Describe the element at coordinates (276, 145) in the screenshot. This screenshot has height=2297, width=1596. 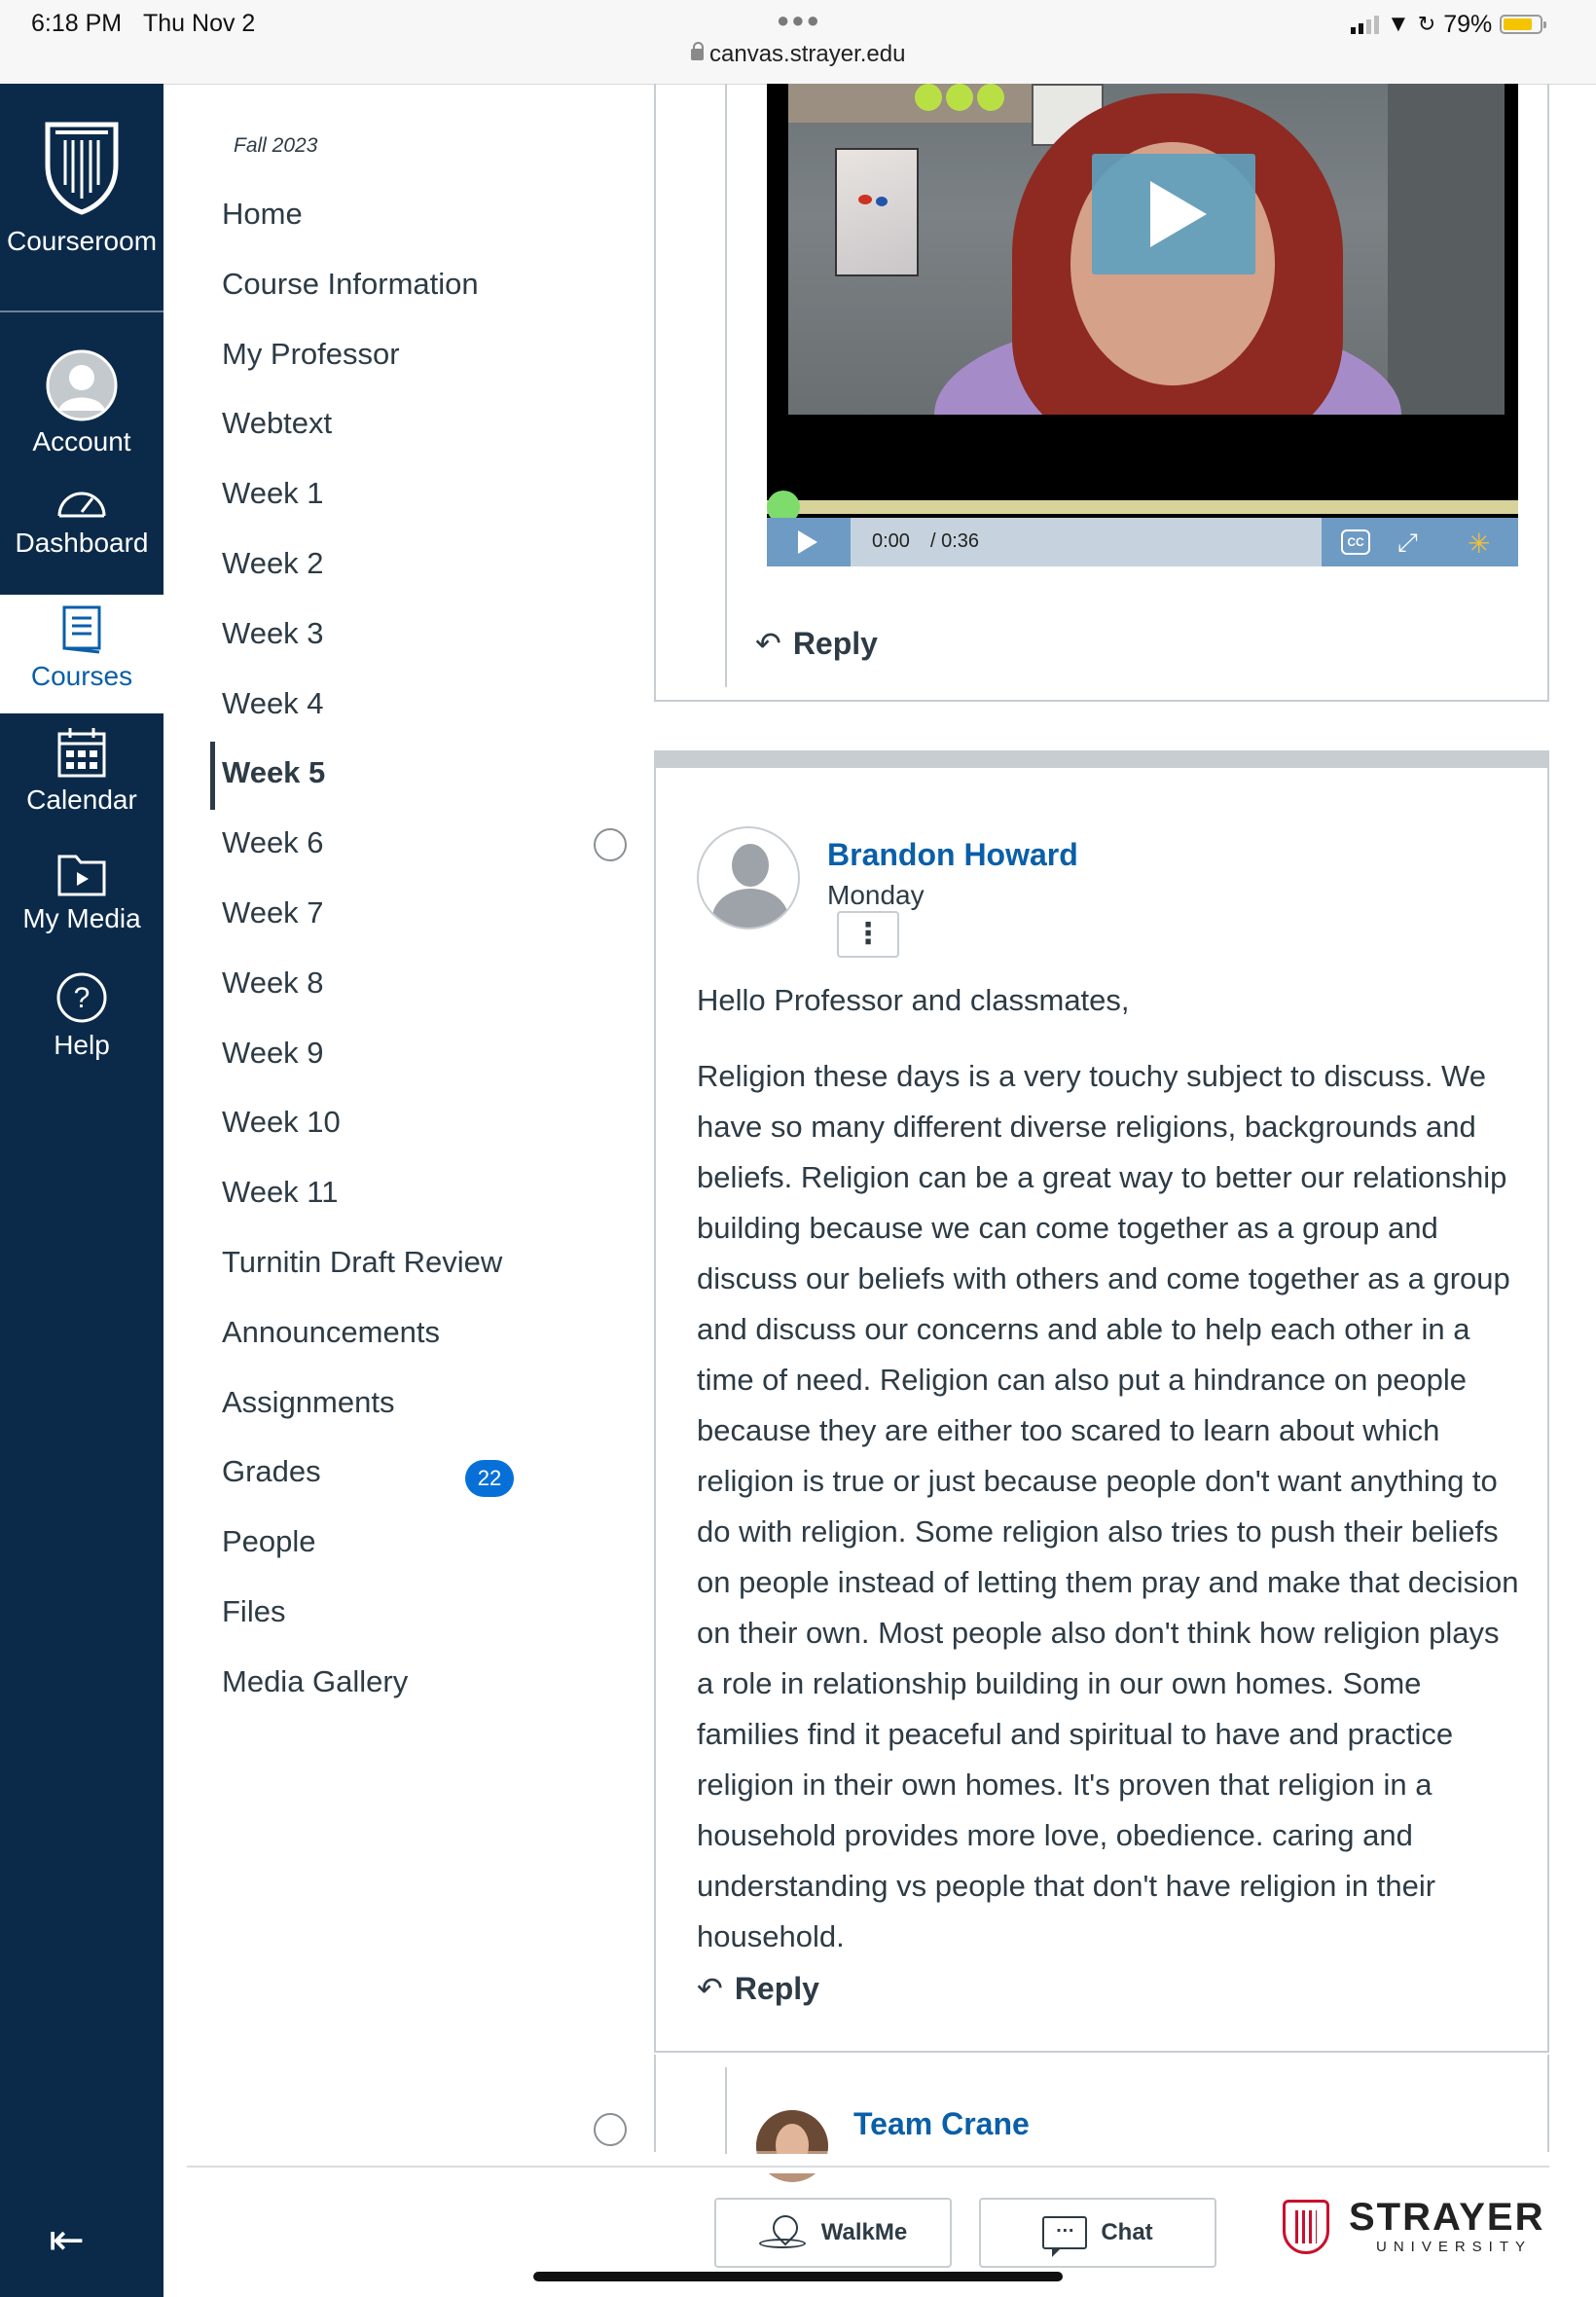
I see `term-label: Fall 2023` at that location.